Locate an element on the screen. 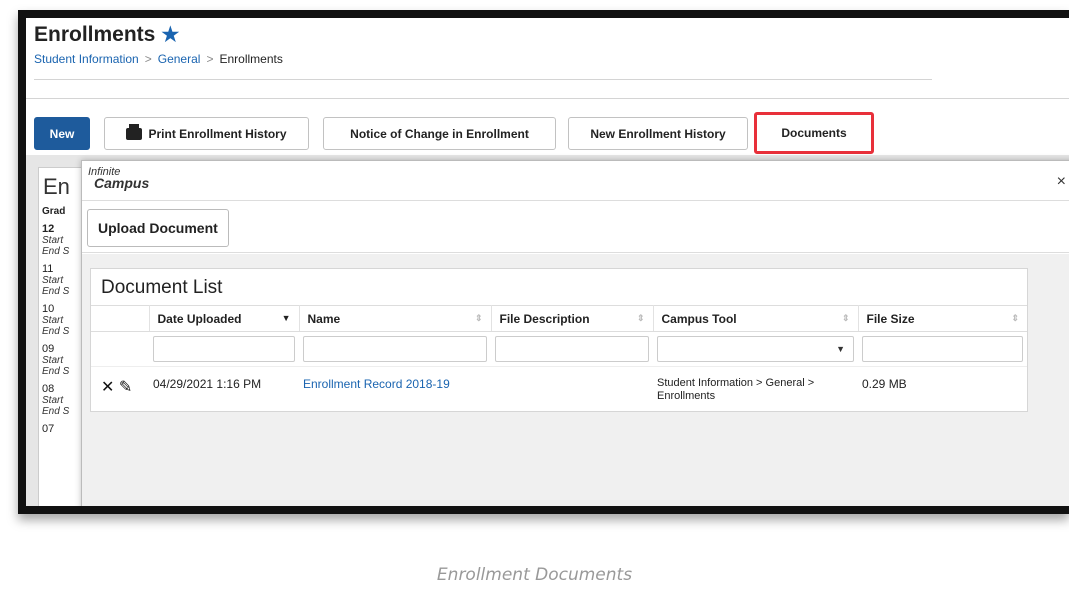  upload-document-button: Upload Document is located at coordinates (158, 228).